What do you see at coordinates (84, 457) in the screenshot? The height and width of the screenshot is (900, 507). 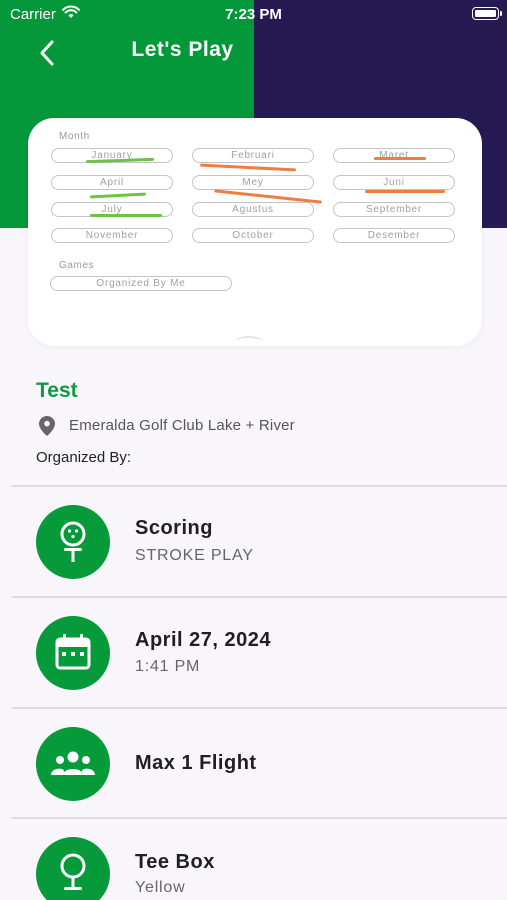 I see `organized-by-label: Organized By:` at bounding box center [84, 457].